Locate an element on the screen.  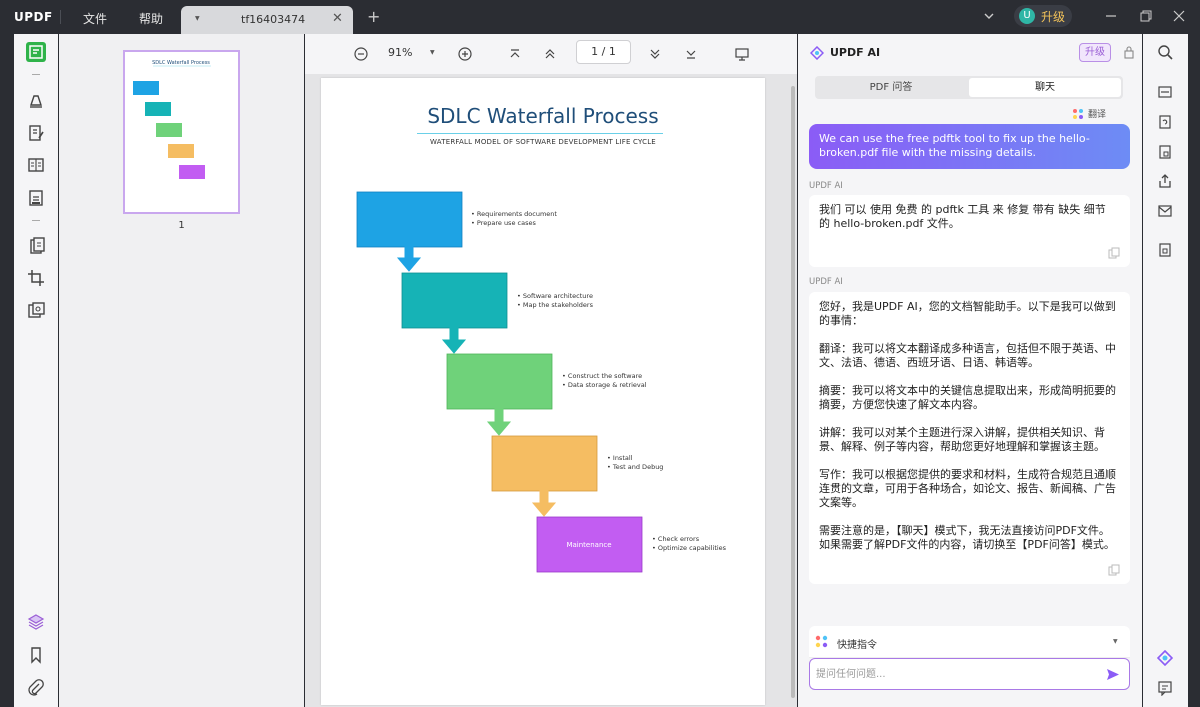
updf-ai-icon is located at coordinates (1165, 658).